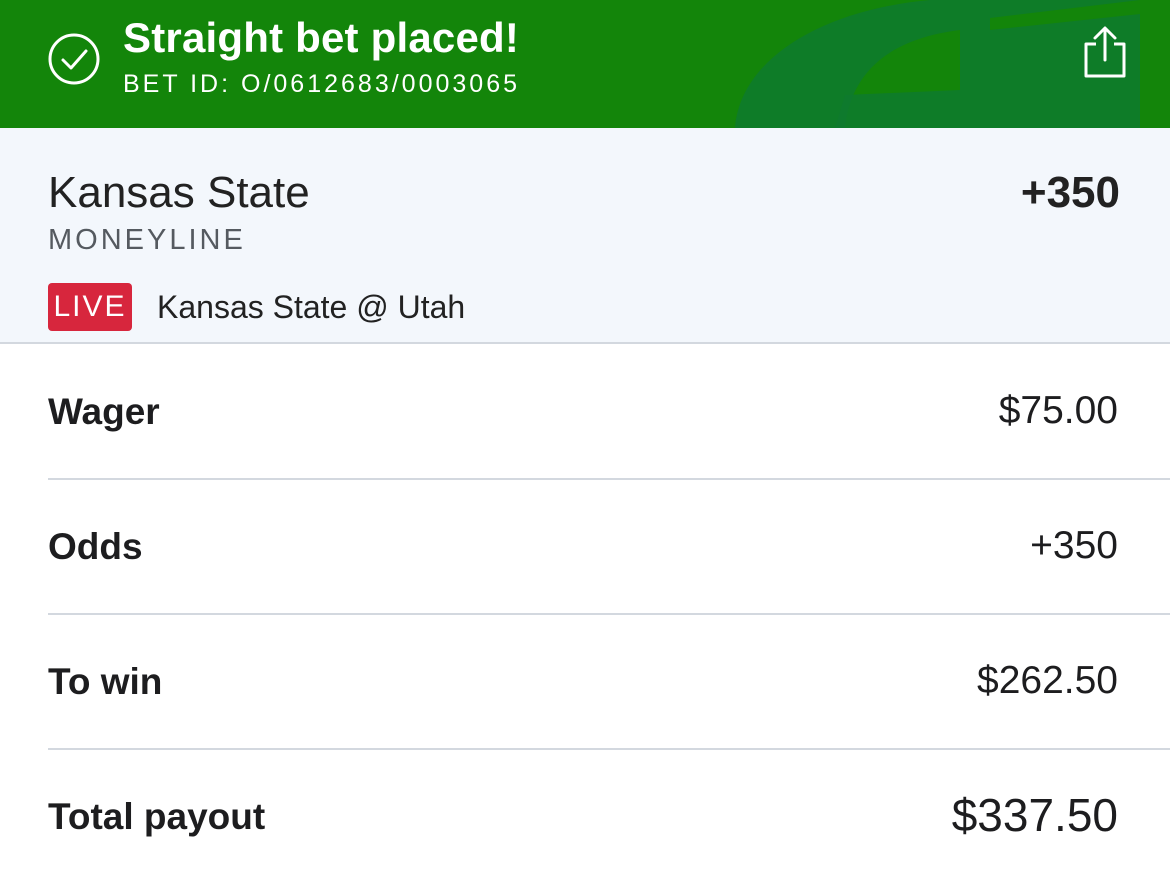  I want to click on odds-row: Odds +350, so click(609, 547).